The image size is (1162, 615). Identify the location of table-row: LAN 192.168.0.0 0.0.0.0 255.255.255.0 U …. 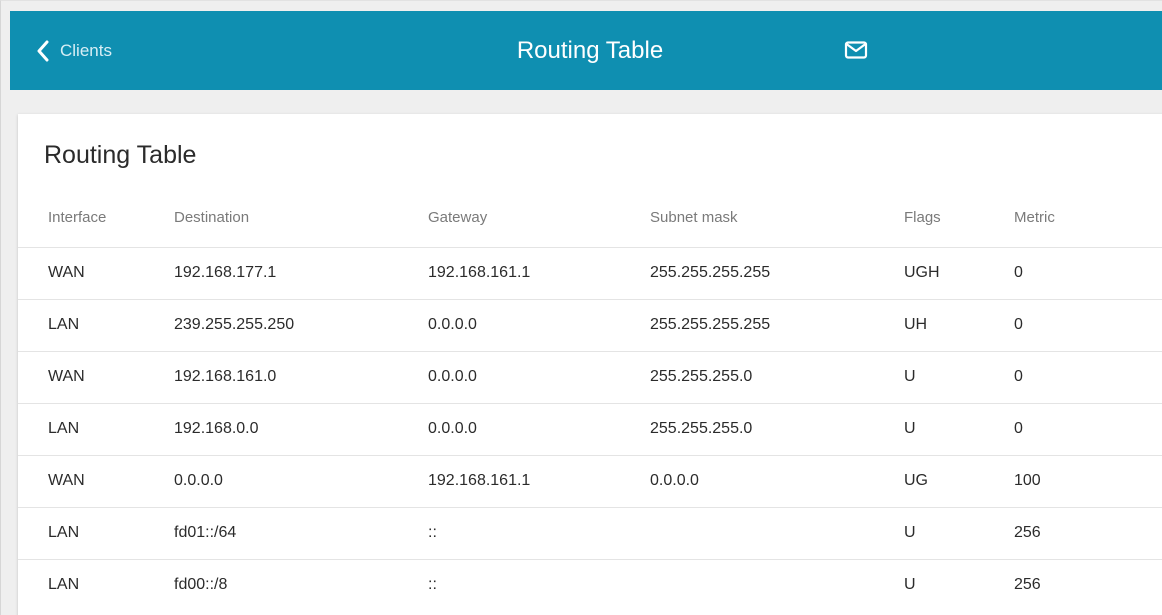
(590, 428).